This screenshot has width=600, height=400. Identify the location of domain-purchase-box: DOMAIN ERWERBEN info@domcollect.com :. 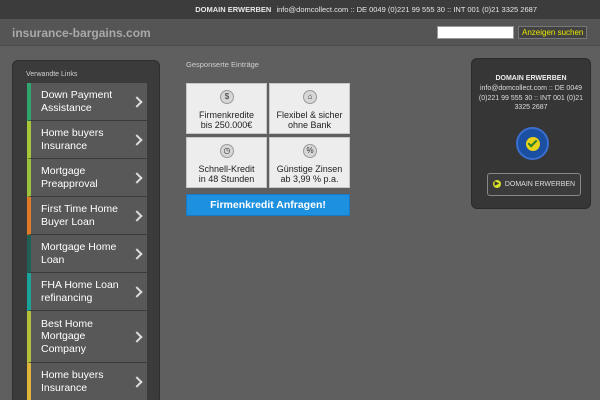
(531, 133).